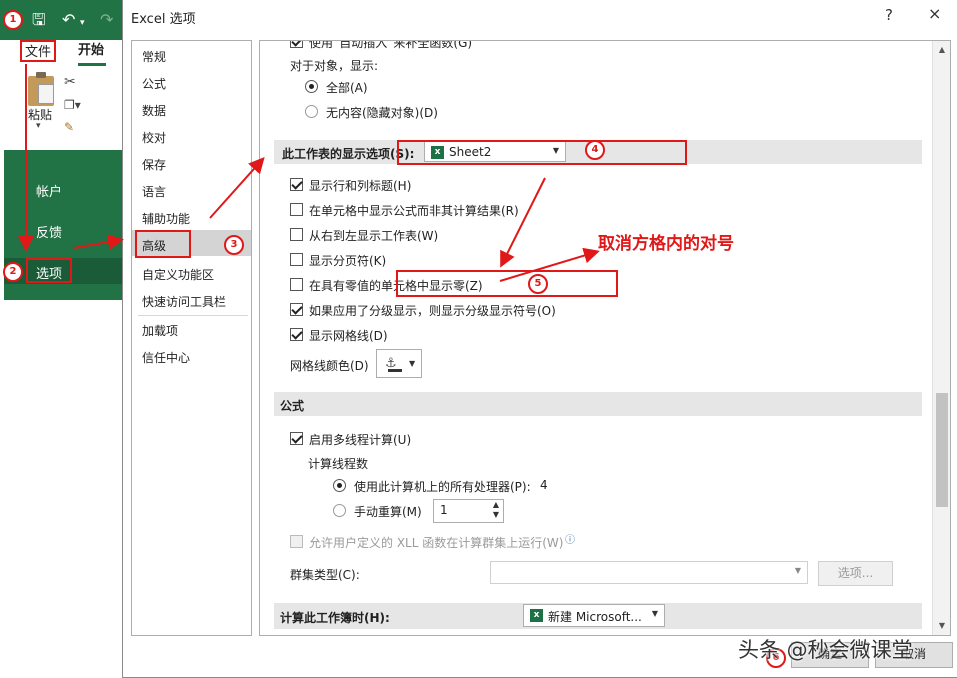 The width and height of the screenshot is (957, 678). What do you see at coordinates (399, 363) in the screenshot?
I see `gridline-color-picker: ⚓ ▼` at bounding box center [399, 363].